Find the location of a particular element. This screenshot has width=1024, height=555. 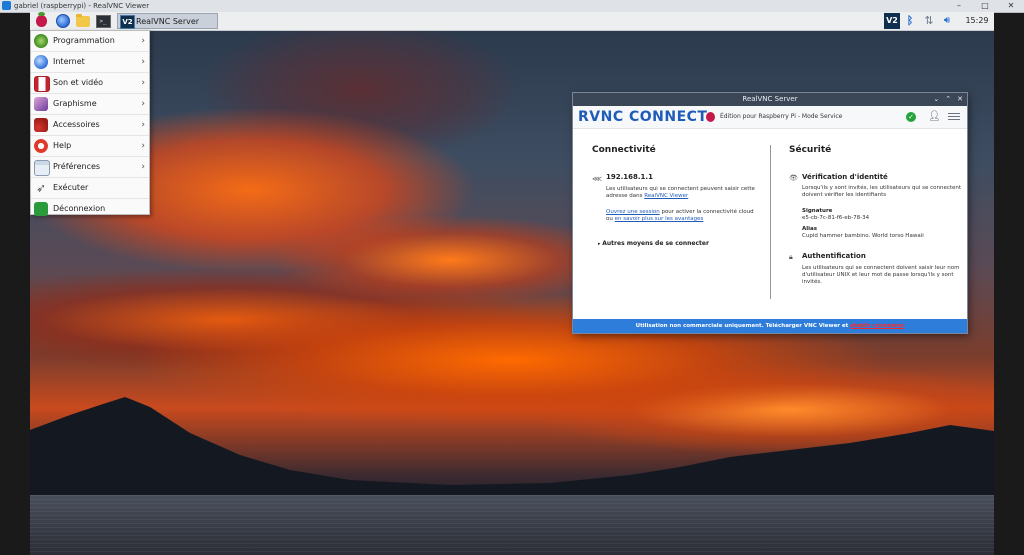

vnc-tray-icon: V2 is located at coordinates (892, 21).